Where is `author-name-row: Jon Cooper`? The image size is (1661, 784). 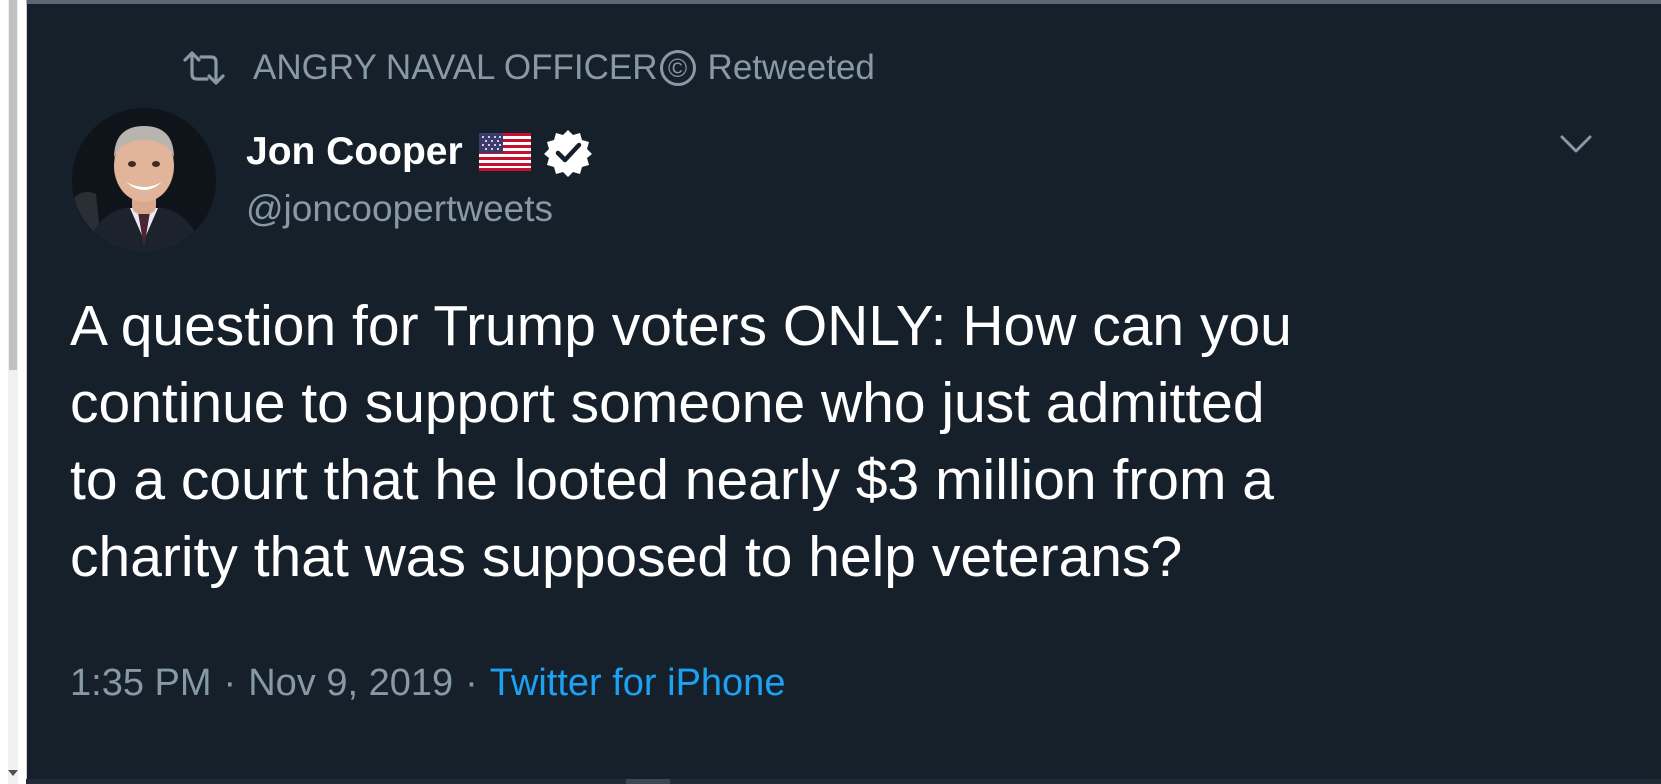 author-name-row: Jon Cooper is located at coordinates (419, 152).